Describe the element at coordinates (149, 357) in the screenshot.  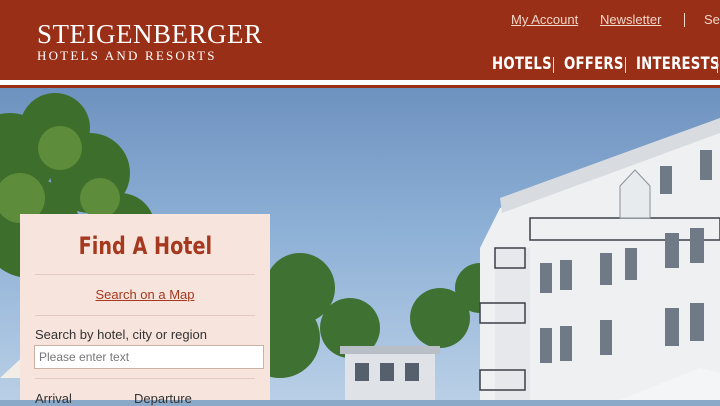
I see `hotel-search-input` at that location.